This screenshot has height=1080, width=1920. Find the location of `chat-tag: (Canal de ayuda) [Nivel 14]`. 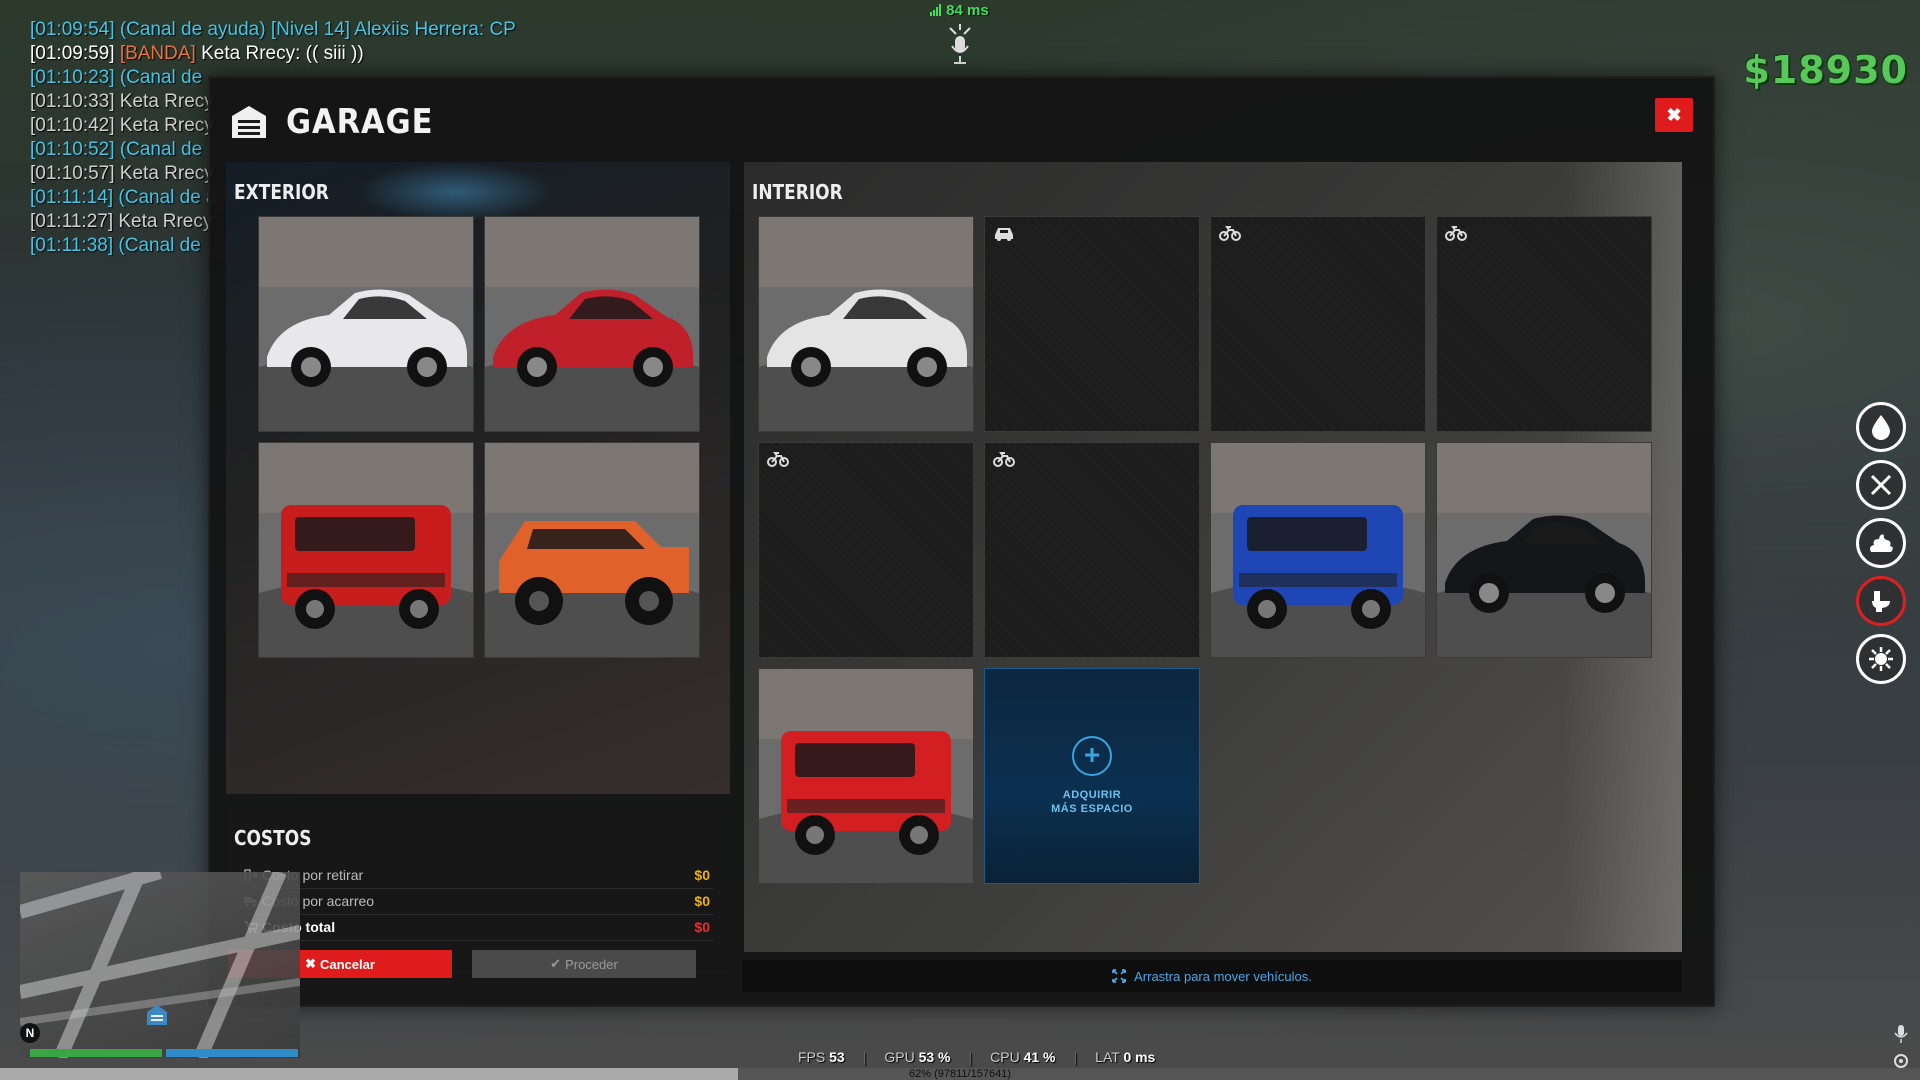

chat-tag: (Canal de ayuda) [Nivel 14] is located at coordinates (235, 29).